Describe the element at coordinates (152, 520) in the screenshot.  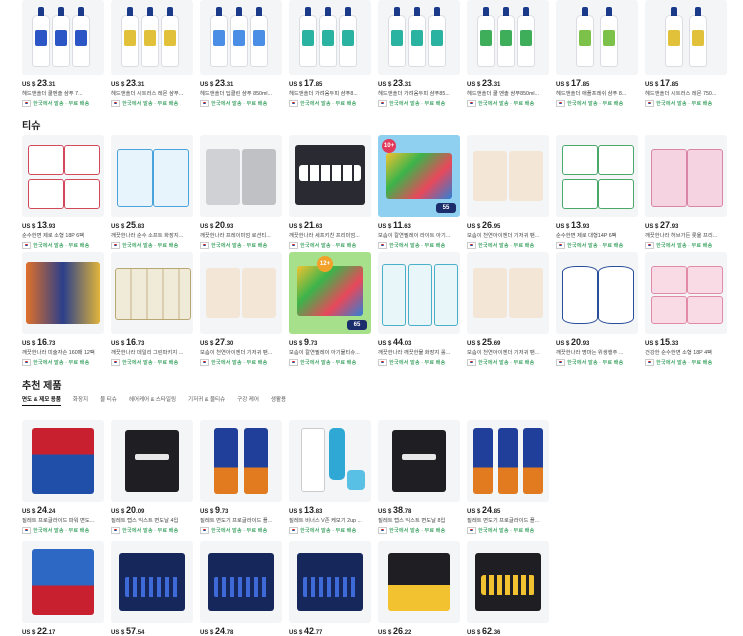
I see `product-title: 질레트 랩스 익스트 면도날 4입` at that location.